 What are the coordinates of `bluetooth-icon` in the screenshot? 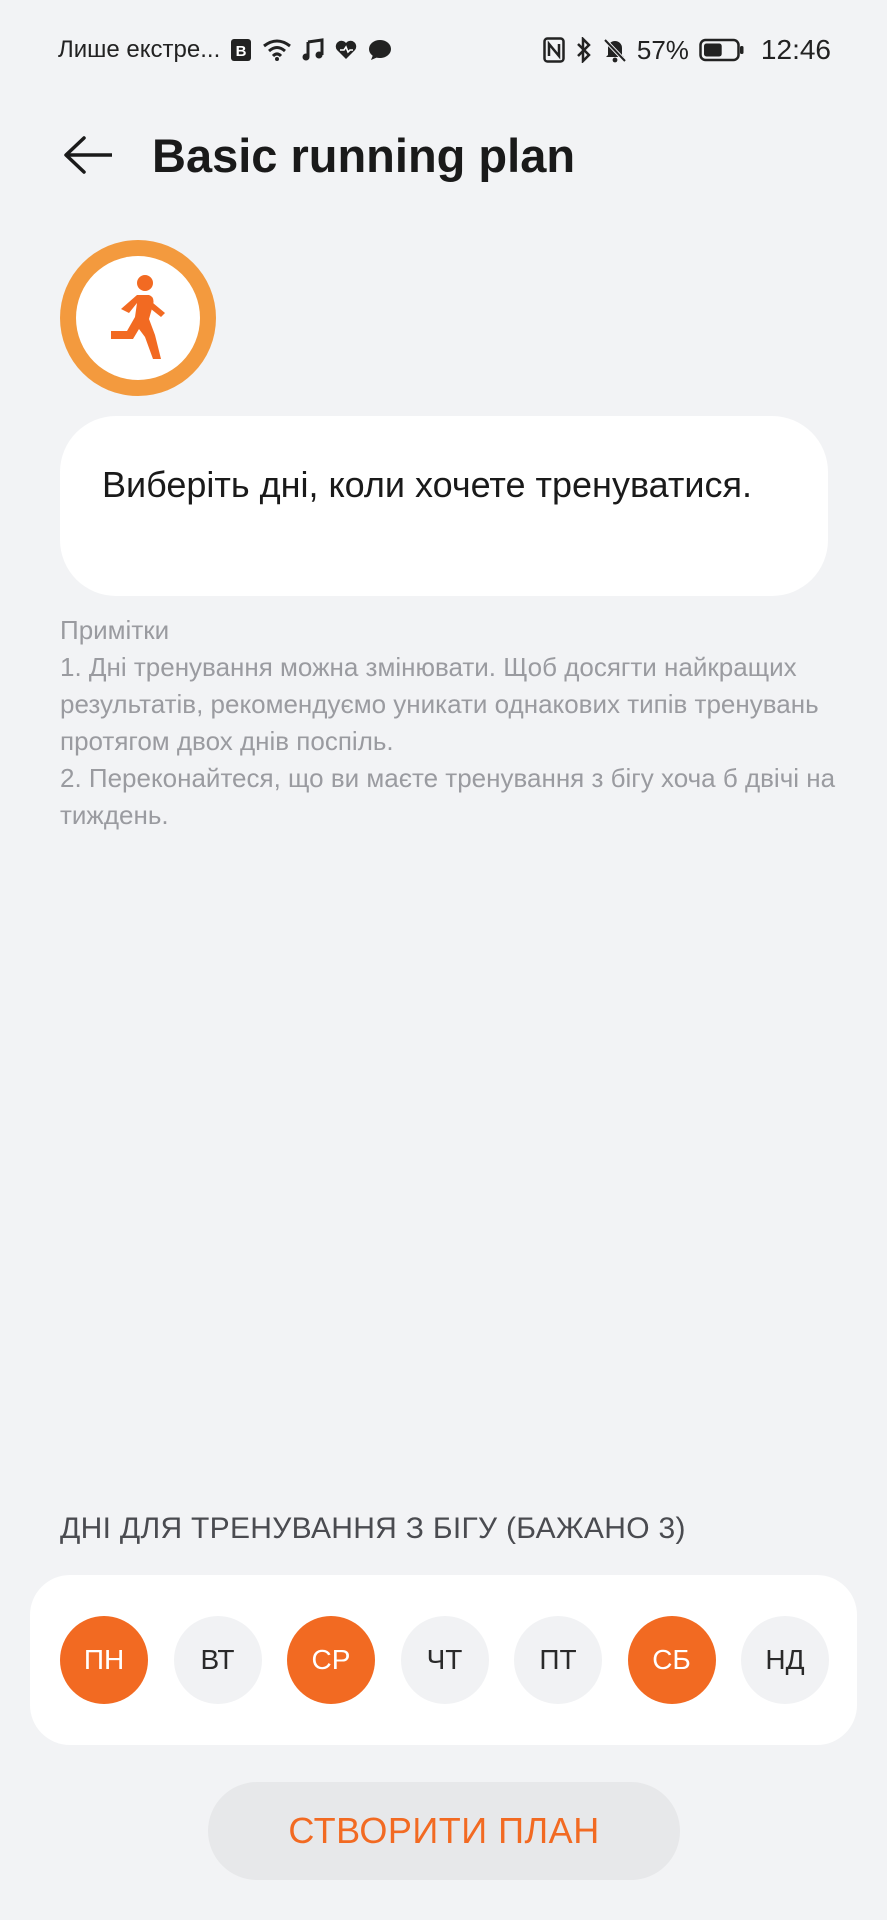 It's located at (584, 50).